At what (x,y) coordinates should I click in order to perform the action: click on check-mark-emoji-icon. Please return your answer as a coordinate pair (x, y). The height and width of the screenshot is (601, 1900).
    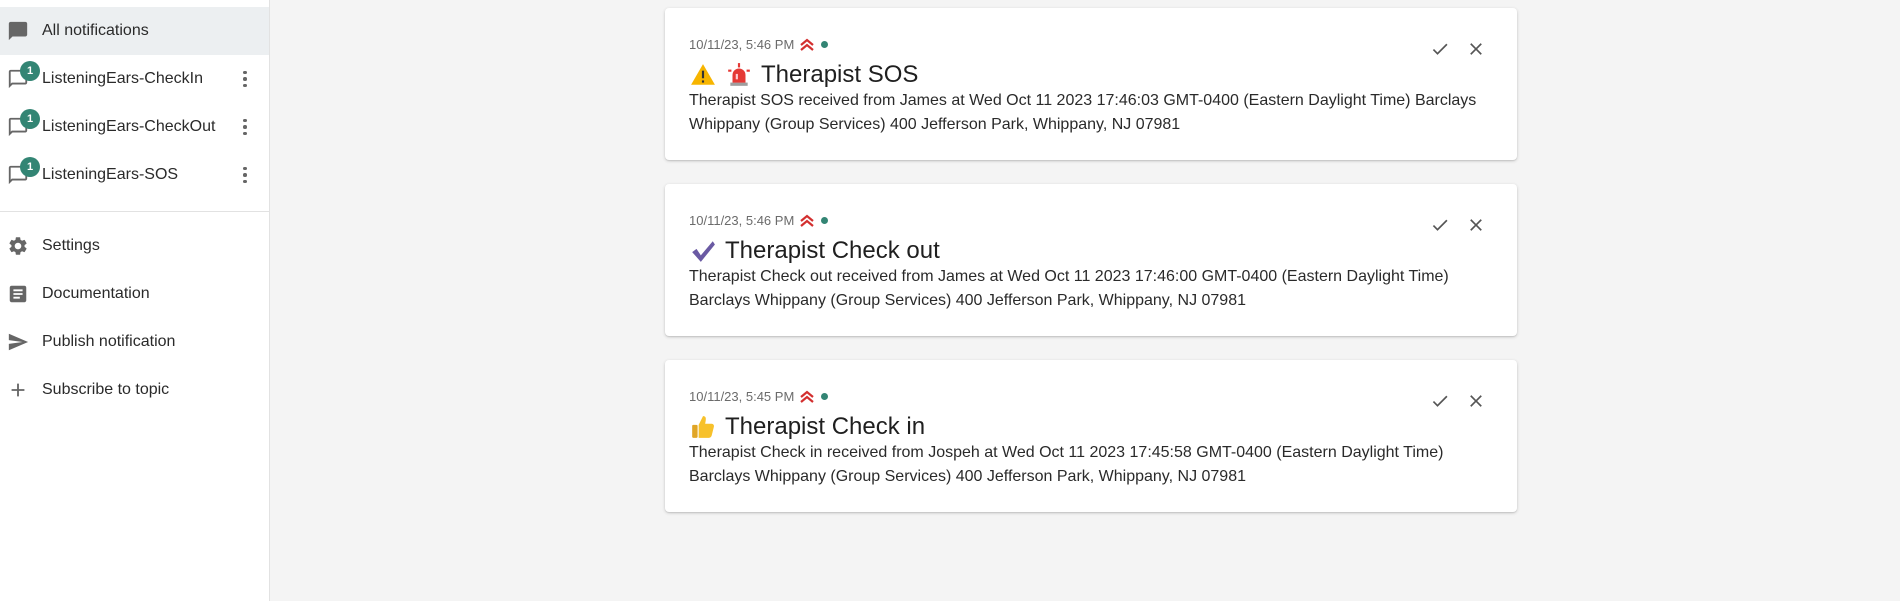
    Looking at the image, I should click on (703, 251).